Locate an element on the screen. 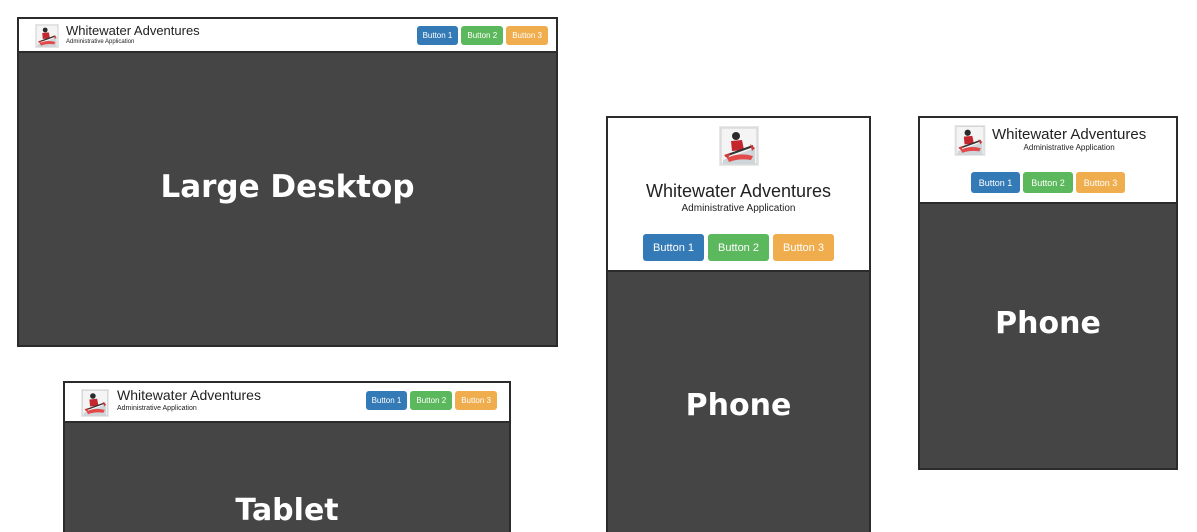 The height and width of the screenshot is (532, 1197). viewport-label: Large Desktop is located at coordinates (287, 187).